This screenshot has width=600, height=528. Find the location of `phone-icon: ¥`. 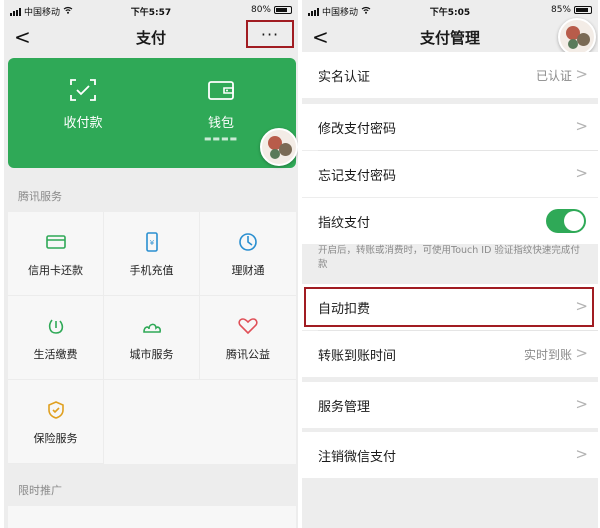

phone-icon: ¥ is located at coordinates (152, 242).